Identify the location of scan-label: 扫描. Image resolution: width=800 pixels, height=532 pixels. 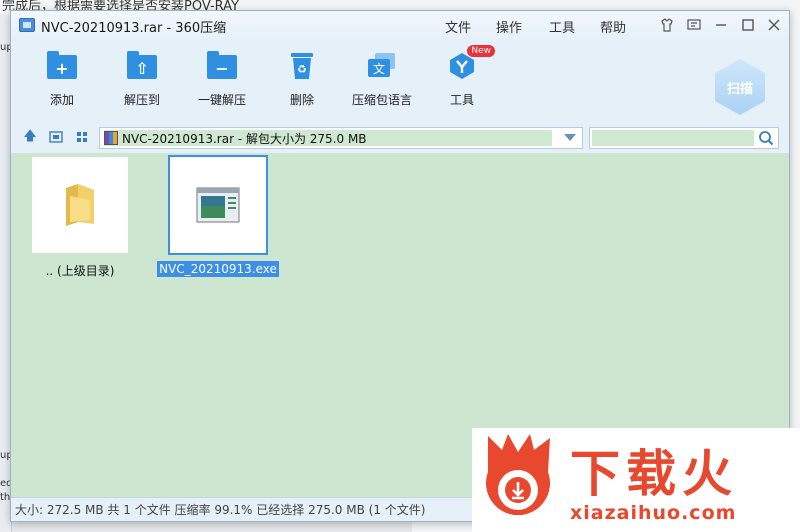
(739, 89).